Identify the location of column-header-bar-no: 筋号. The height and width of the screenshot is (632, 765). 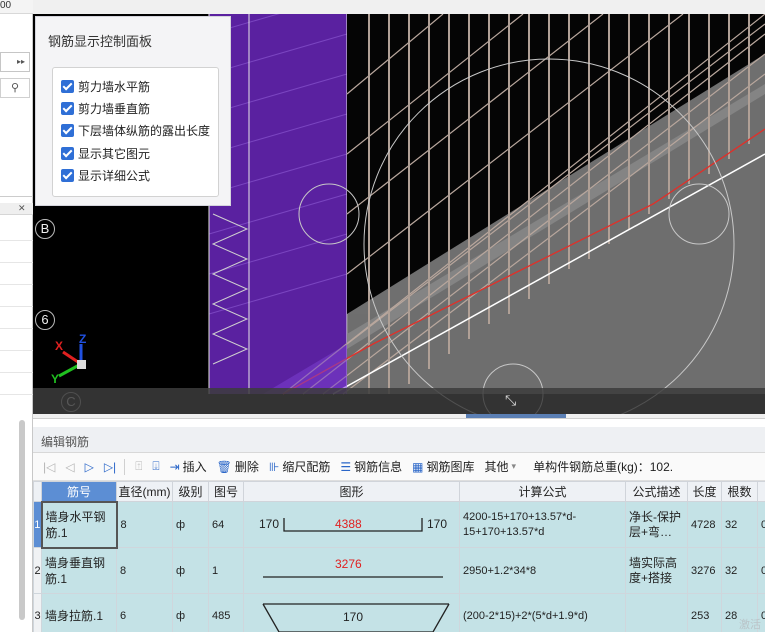
(79, 491).